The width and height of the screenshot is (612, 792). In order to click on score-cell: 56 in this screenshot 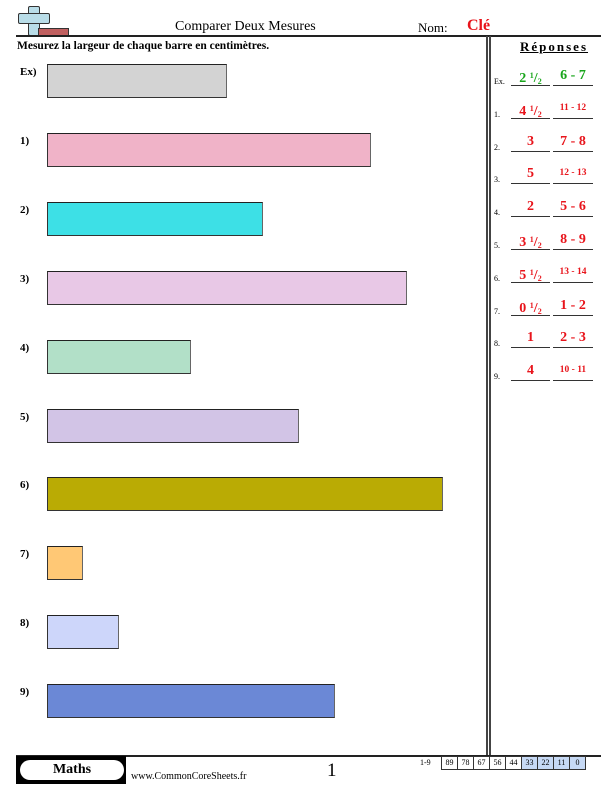, I will do `click(498, 763)`.